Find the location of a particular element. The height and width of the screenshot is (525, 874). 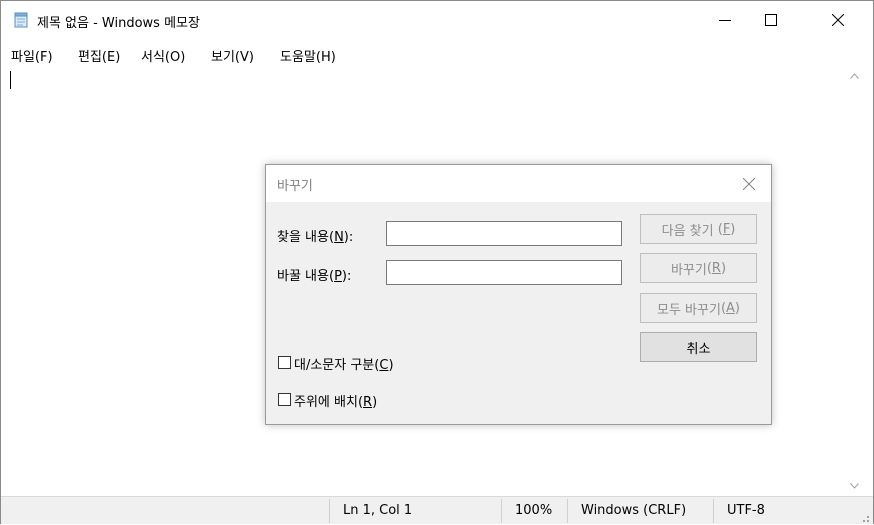

window-title: 제목 없음 - Windows 메모장 is located at coordinates (118, 23).